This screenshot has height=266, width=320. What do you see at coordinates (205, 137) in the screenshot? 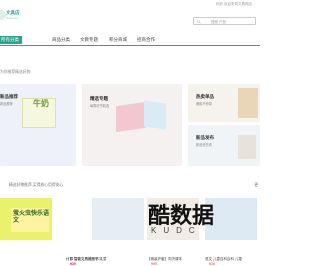
I see `card-title: 新品发布` at bounding box center [205, 137].